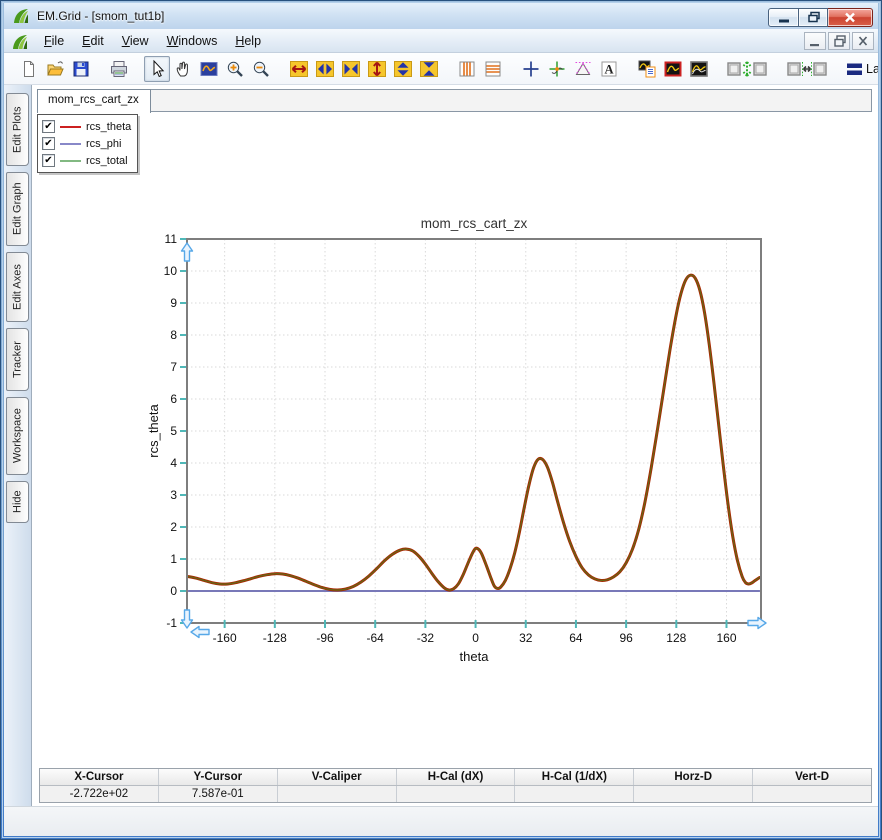 The image size is (882, 840). What do you see at coordinates (575, 777) in the screenshot?
I see `readout-header-4: H-Cal (1/dX)` at bounding box center [575, 777].